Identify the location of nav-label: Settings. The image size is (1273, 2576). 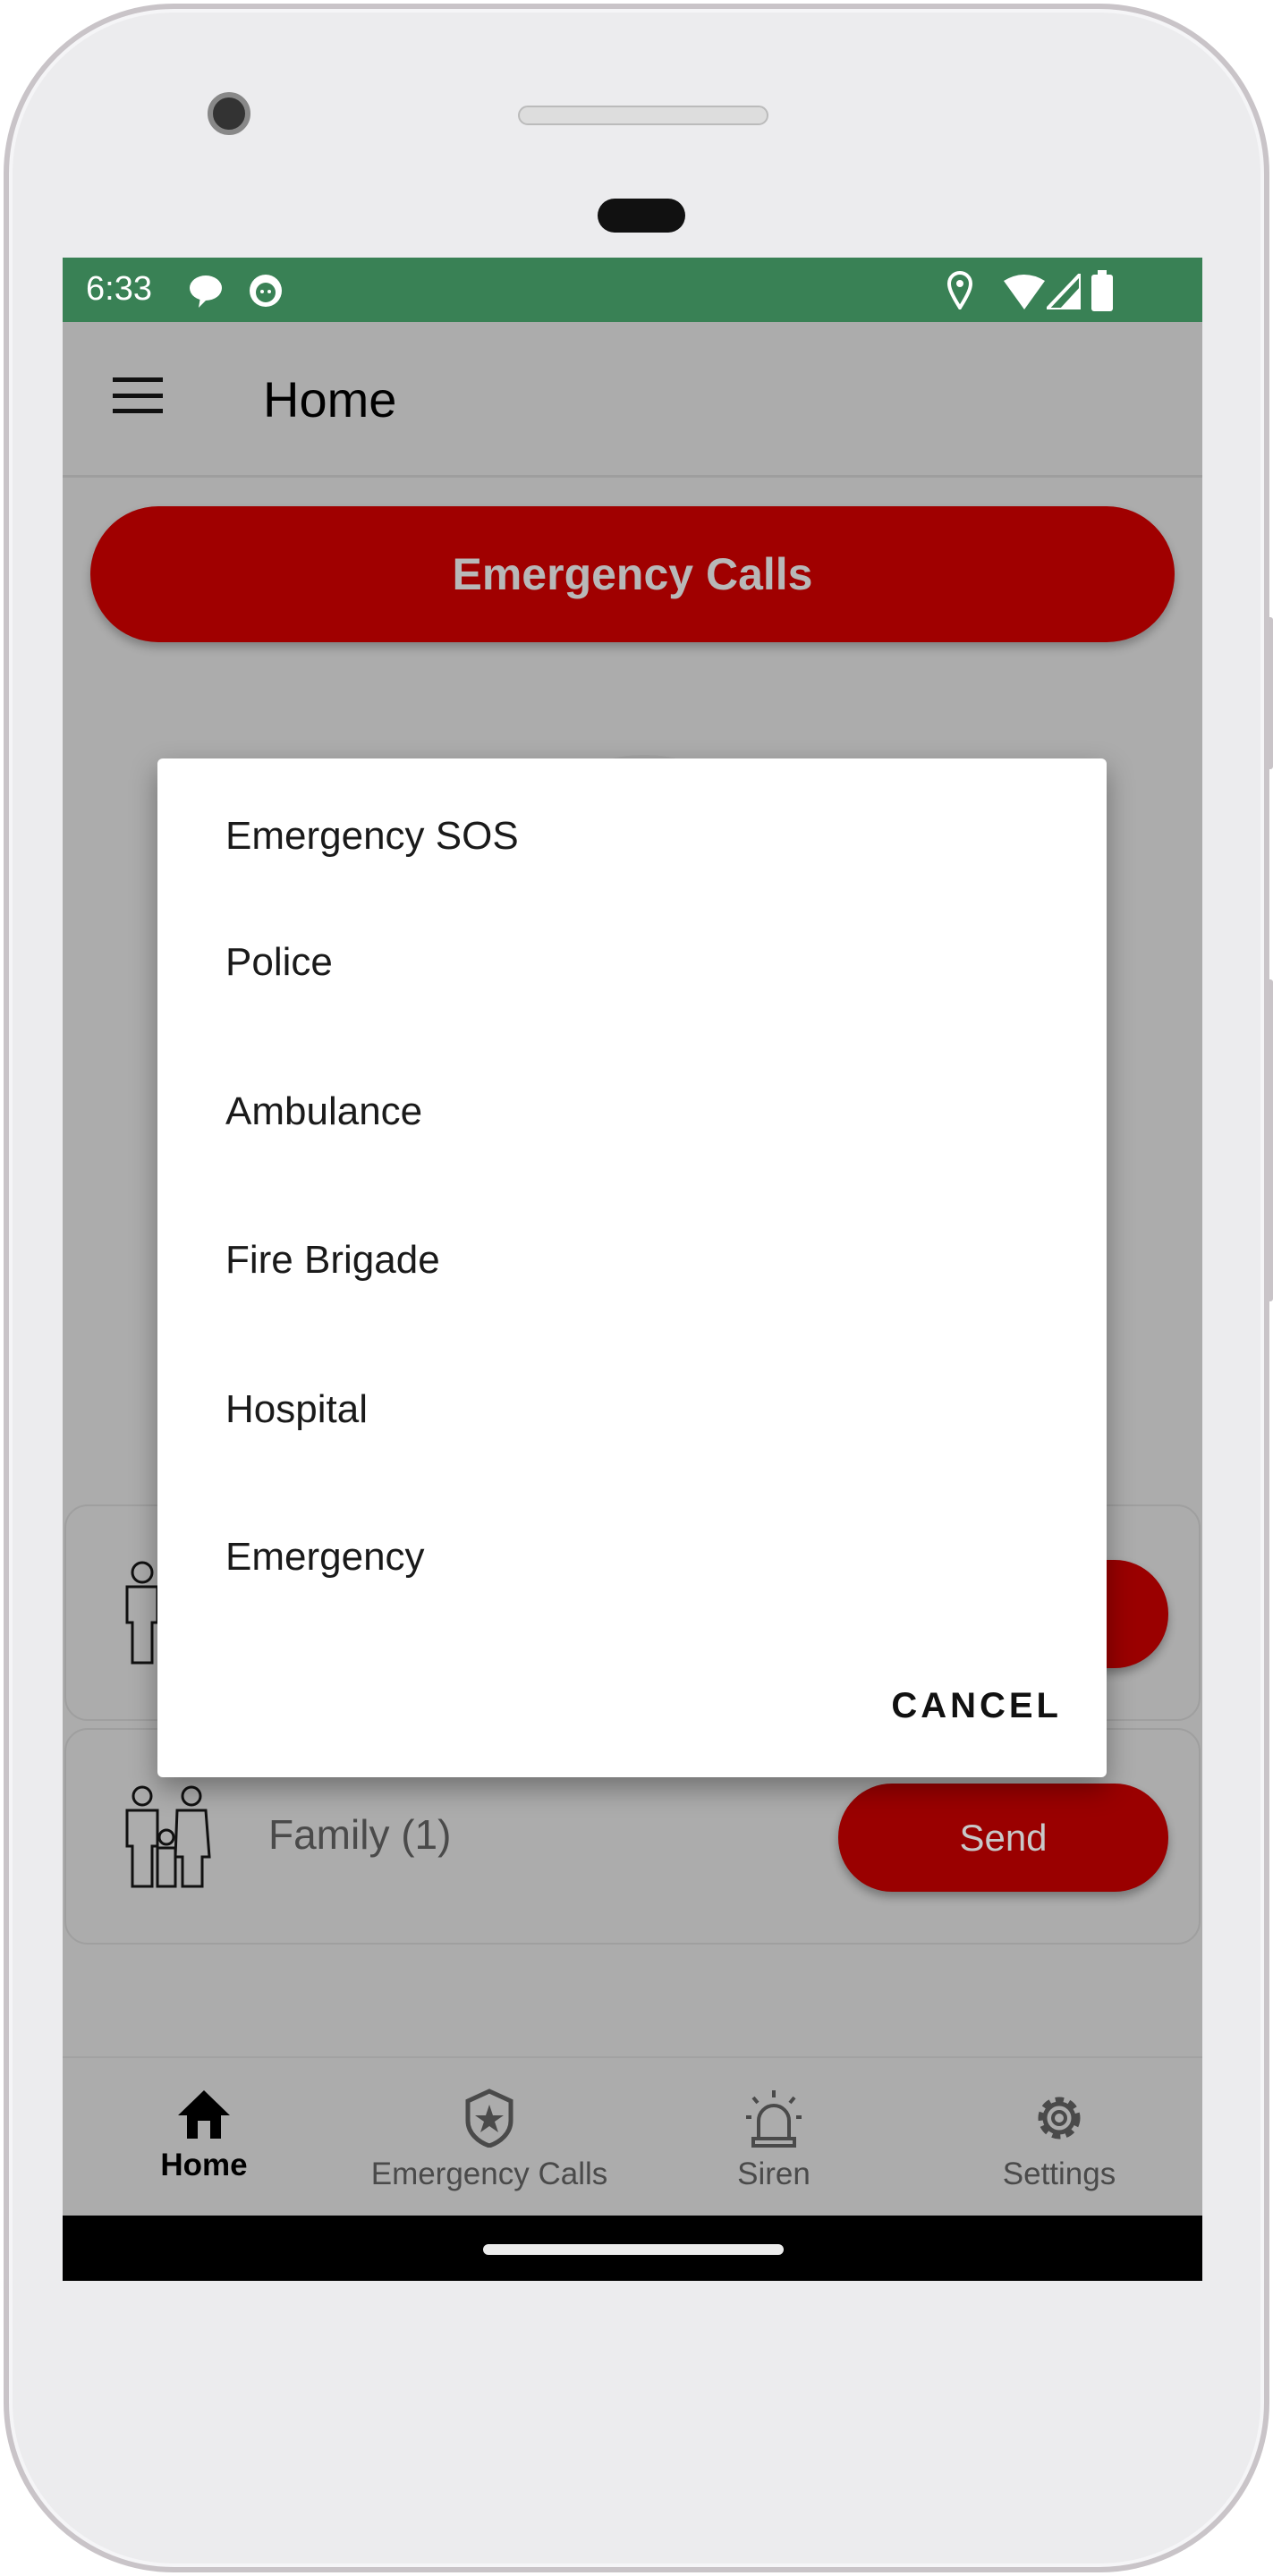
(1059, 2174).